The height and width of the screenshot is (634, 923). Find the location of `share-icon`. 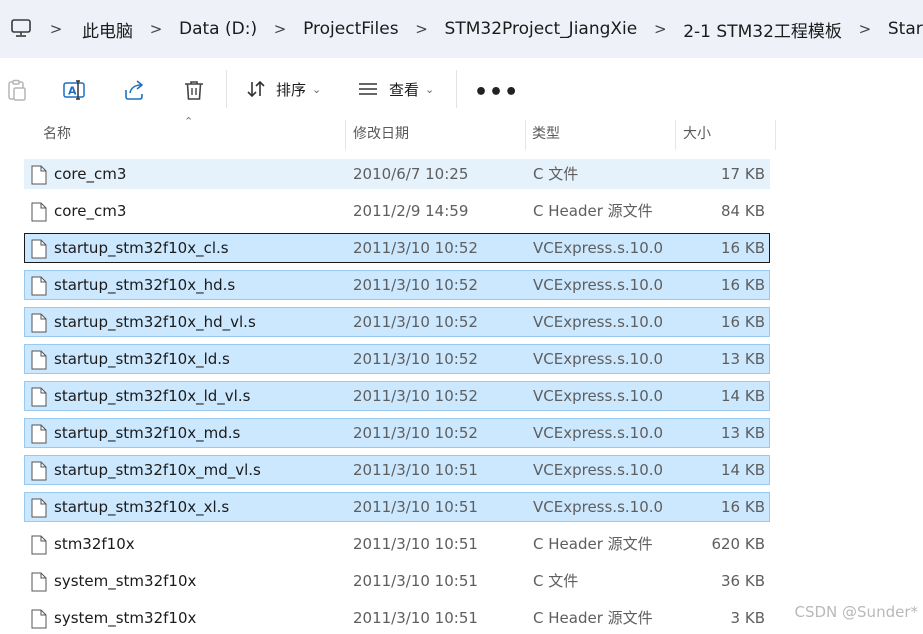

share-icon is located at coordinates (134, 90).